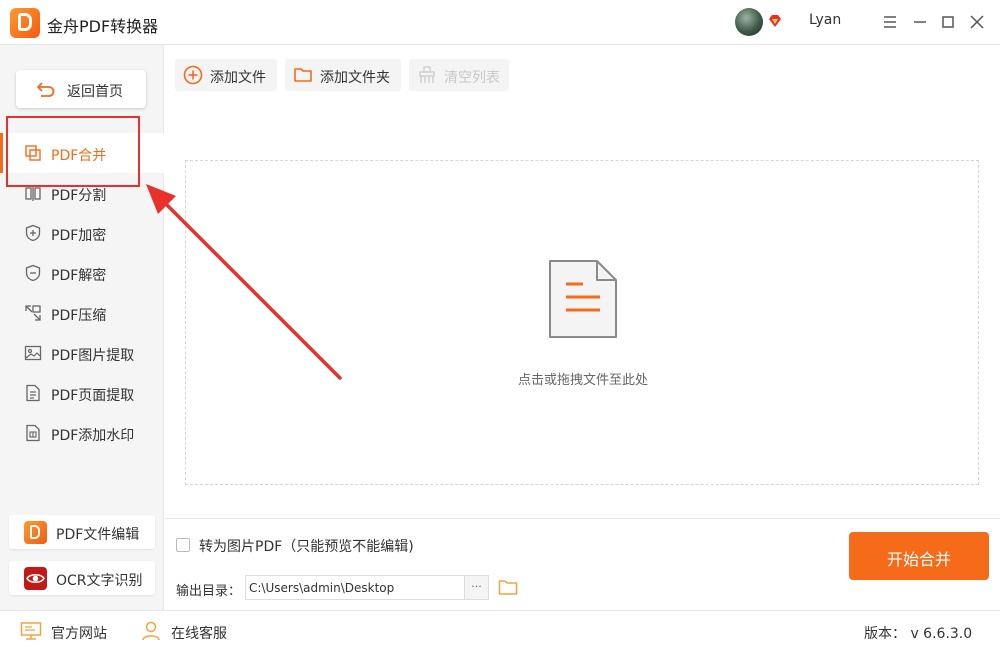 This screenshot has width=1000, height=650. I want to click on pdf-edit-label: PDF文件编辑, so click(98, 535).